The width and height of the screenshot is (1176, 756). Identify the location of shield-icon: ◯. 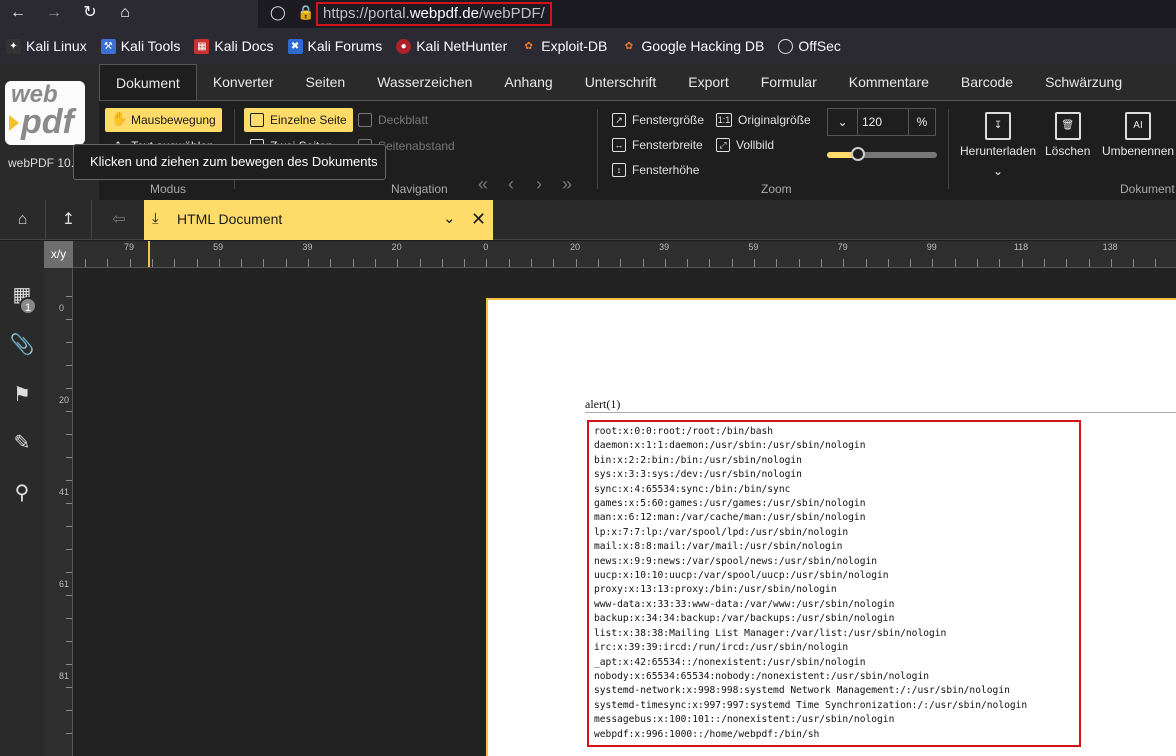
(278, 12).